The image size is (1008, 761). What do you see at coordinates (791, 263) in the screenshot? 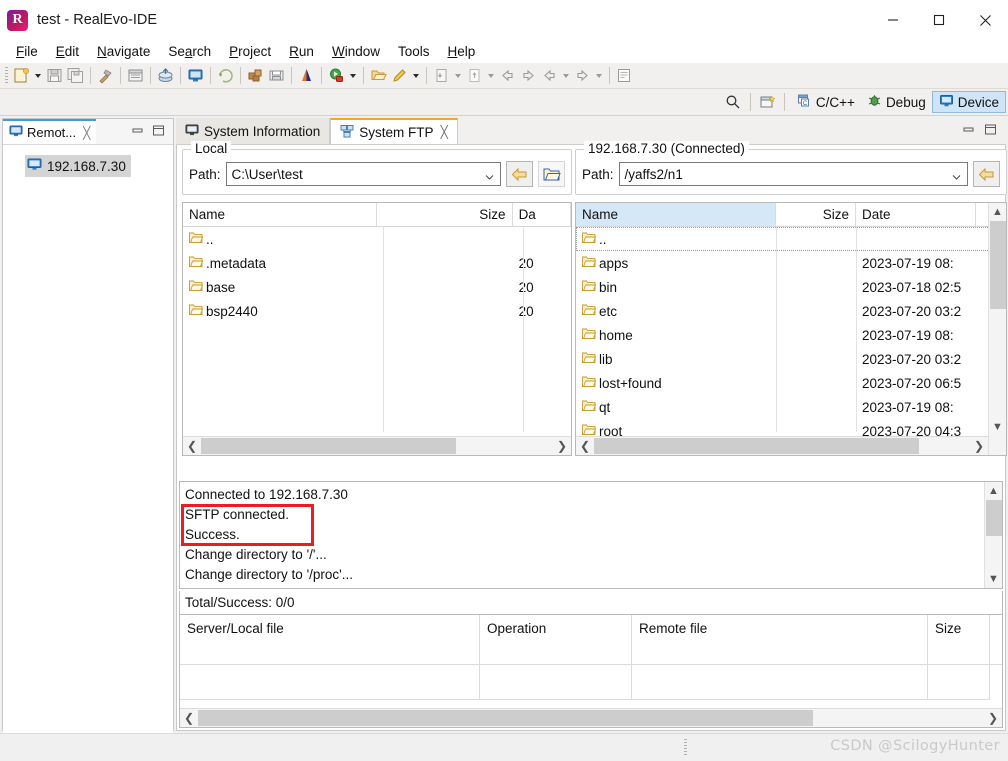
I see `table-row: apps 2023-07-19 08:` at bounding box center [791, 263].